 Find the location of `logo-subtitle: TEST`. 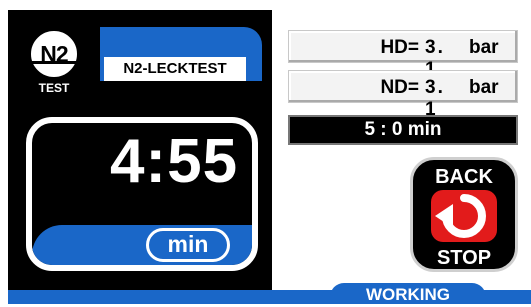

logo-subtitle: TEST is located at coordinates (54, 88).